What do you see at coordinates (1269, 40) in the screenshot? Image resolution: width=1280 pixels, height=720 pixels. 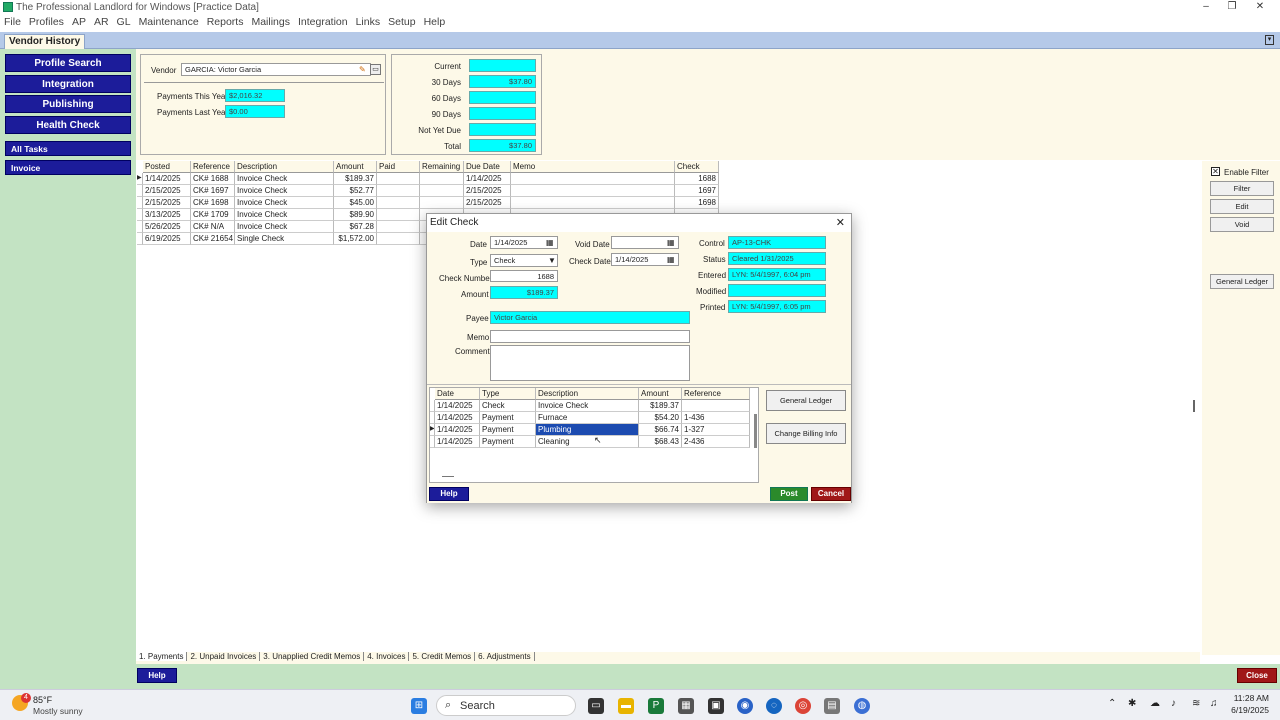 I see `tab-menu-icon: ▾` at bounding box center [1269, 40].